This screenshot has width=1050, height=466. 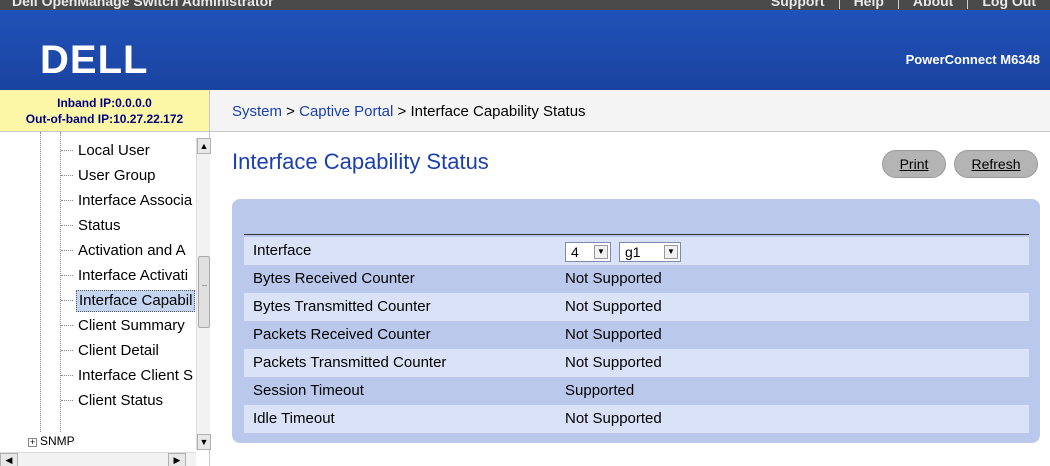 I want to click on tree-item-client-summary: Client Summary, so click(x=98, y=325).